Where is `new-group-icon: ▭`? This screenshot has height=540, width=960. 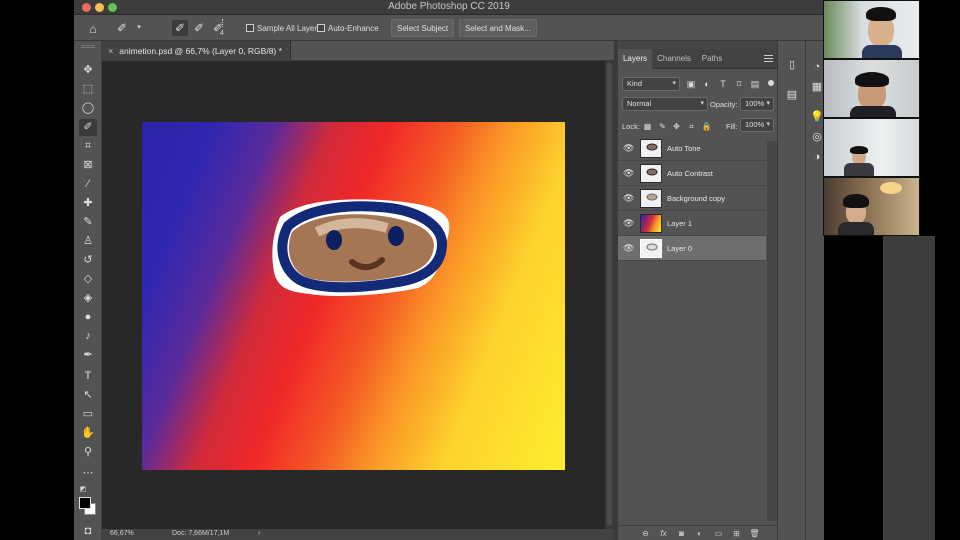
new-group-icon: ▭ is located at coordinates (718, 533).